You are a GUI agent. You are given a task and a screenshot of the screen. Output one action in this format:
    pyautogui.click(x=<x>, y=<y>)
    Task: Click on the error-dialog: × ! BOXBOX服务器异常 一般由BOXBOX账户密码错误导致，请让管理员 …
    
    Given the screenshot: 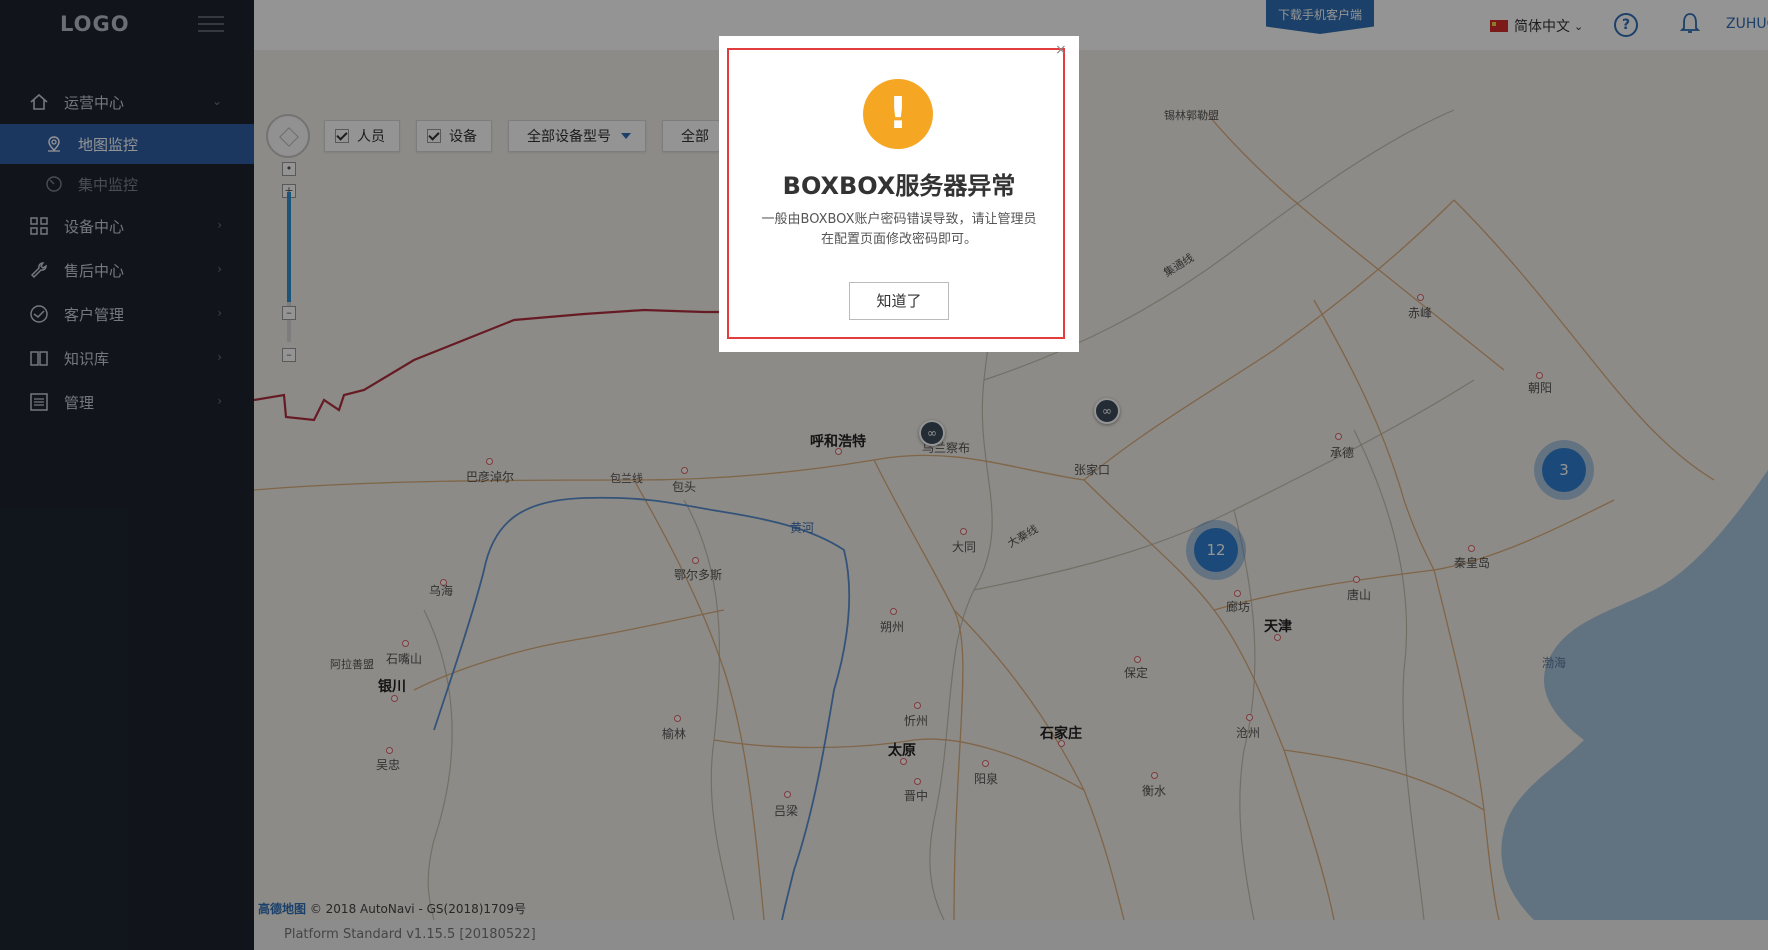 What is the action you would take?
    pyautogui.click(x=899, y=194)
    